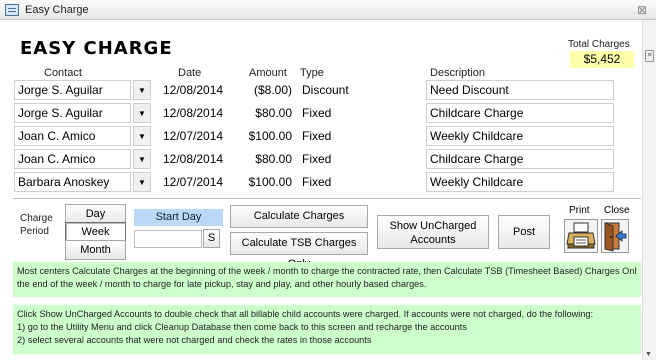 Image resolution: width=656 pixels, height=360 pixels. I want to click on total-charges-value: $5,452, so click(602, 59).